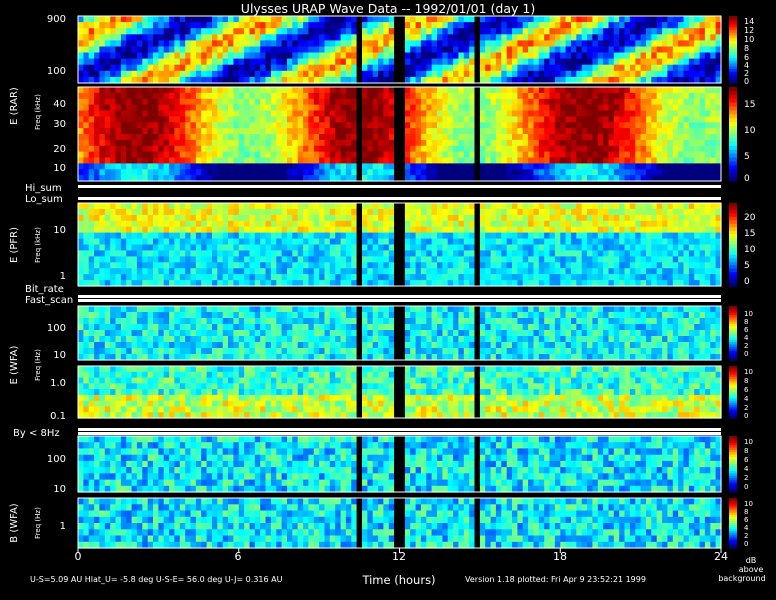 This screenshot has height=600, width=776. What do you see at coordinates (751, 569) in the screenshot?
I see `unit-label-above: above` at bounding box center [751, 569].